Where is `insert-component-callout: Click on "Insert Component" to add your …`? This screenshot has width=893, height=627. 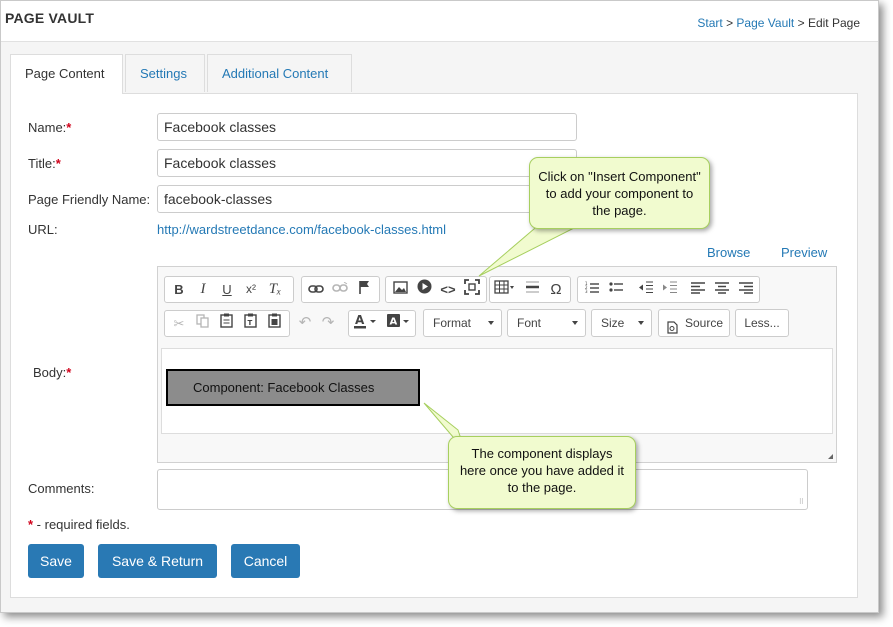 insert-component-callout: Click on "Insert Component" to add your … is located at coordinates (619, 193).